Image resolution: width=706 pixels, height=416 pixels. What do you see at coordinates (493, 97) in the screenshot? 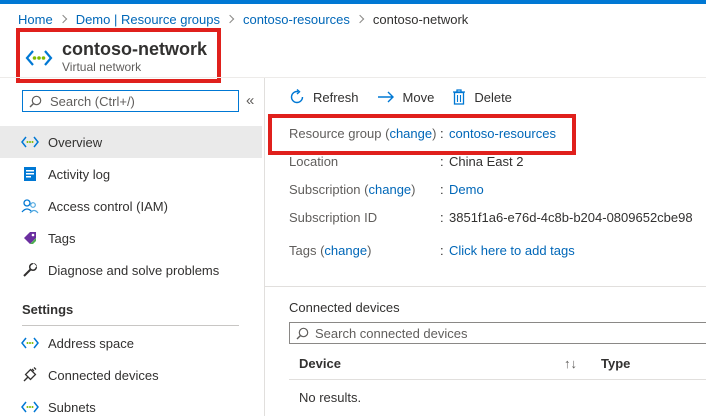
I see `delete-label: Delete` at bounding box center [493, 97].